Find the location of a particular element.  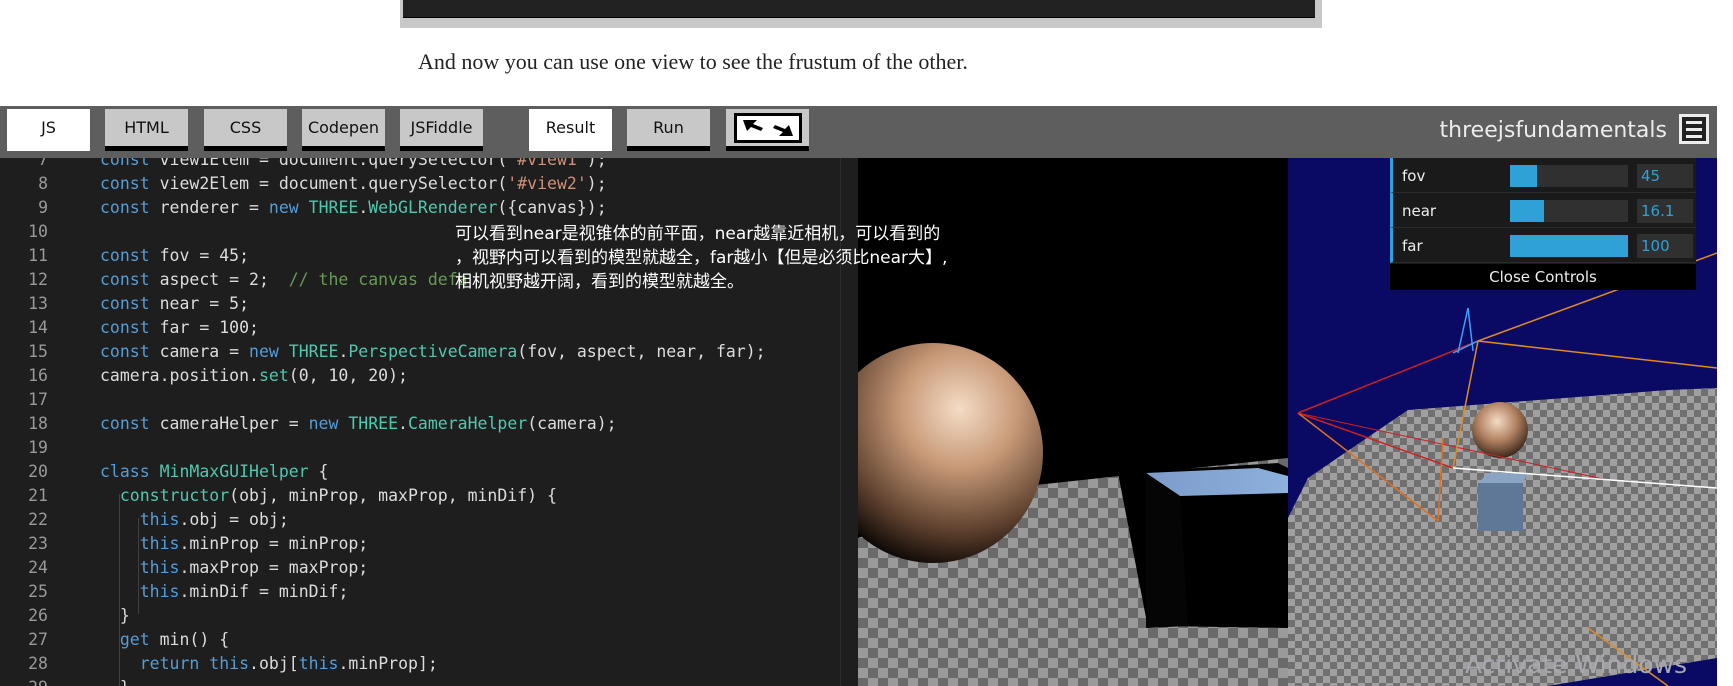

code-text: this.obj = obj; is located at coordinates (194, 520).